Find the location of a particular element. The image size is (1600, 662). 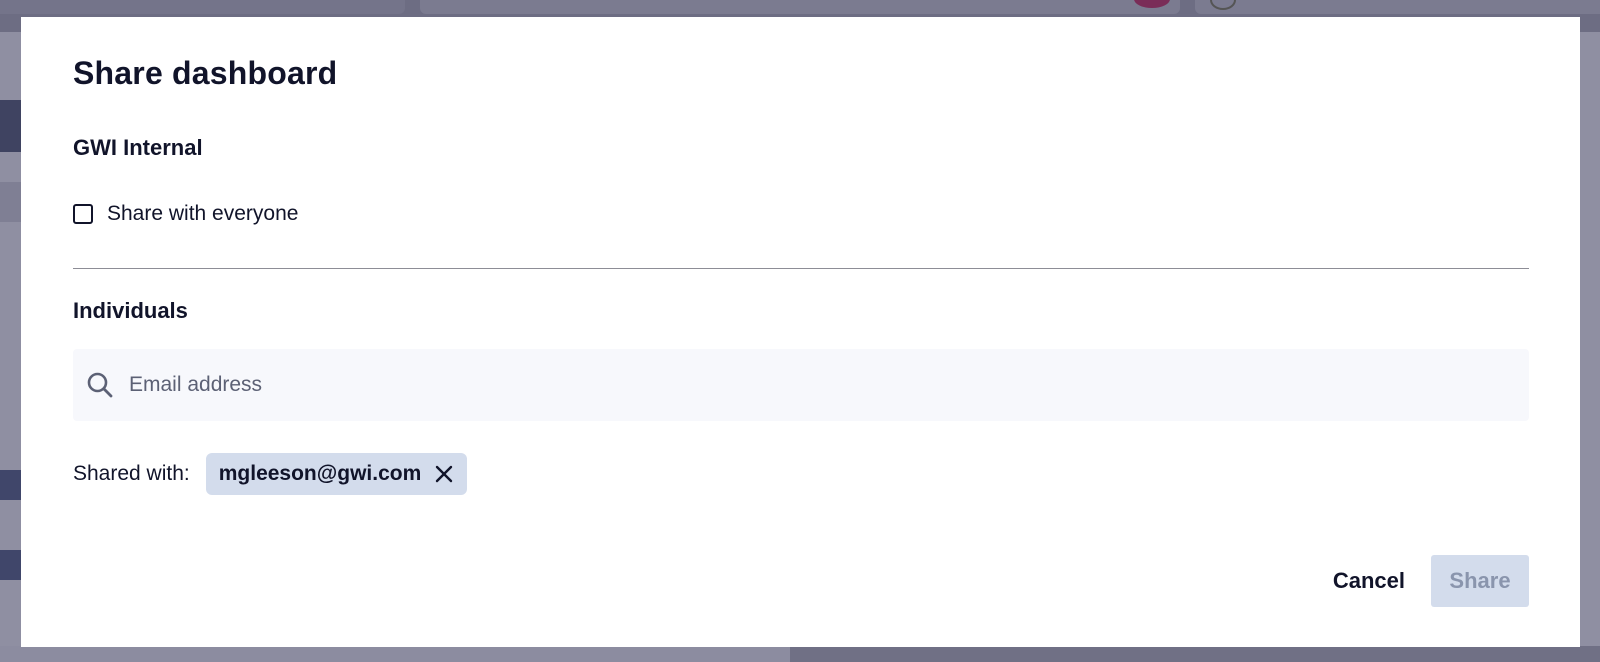

shared-with-row: Shared with: mgleeson@gwi.com is located at coordinates (270, 474).